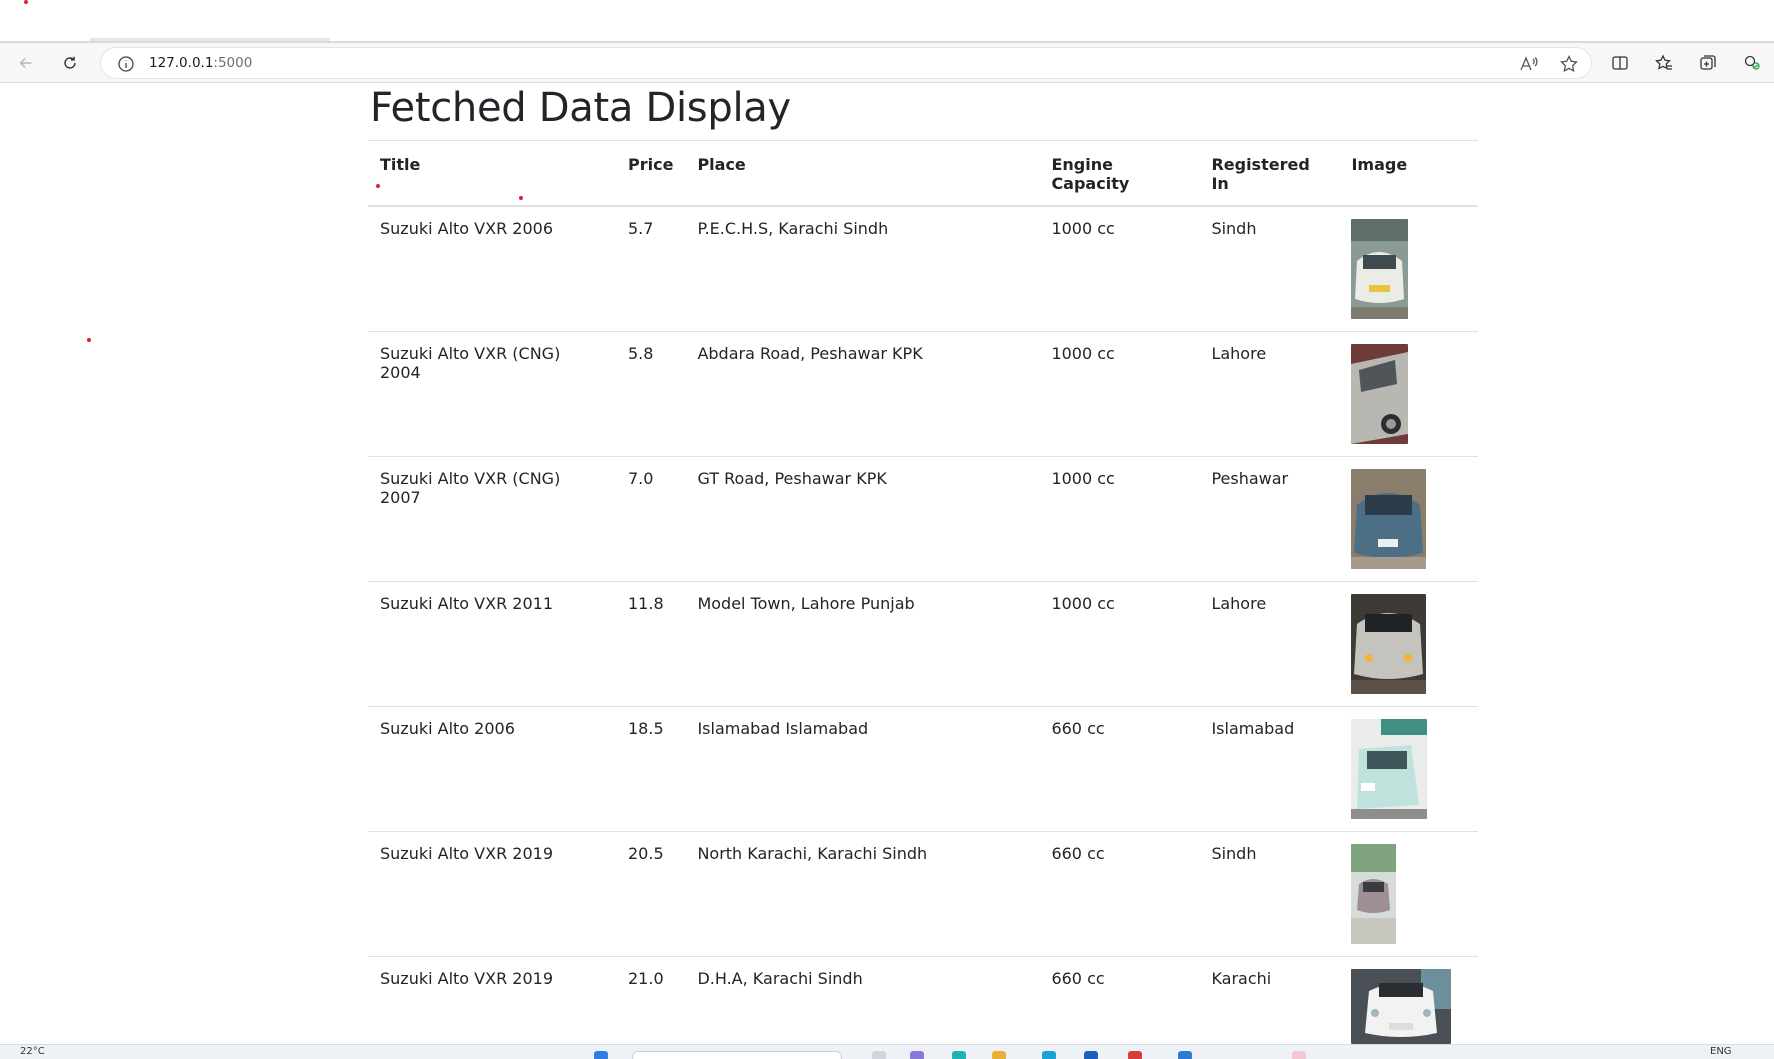 This screenshot has width=1774, height=1059. I want to click on cell-place: North Karachi, Karachi Sindh, so click(862, 894).